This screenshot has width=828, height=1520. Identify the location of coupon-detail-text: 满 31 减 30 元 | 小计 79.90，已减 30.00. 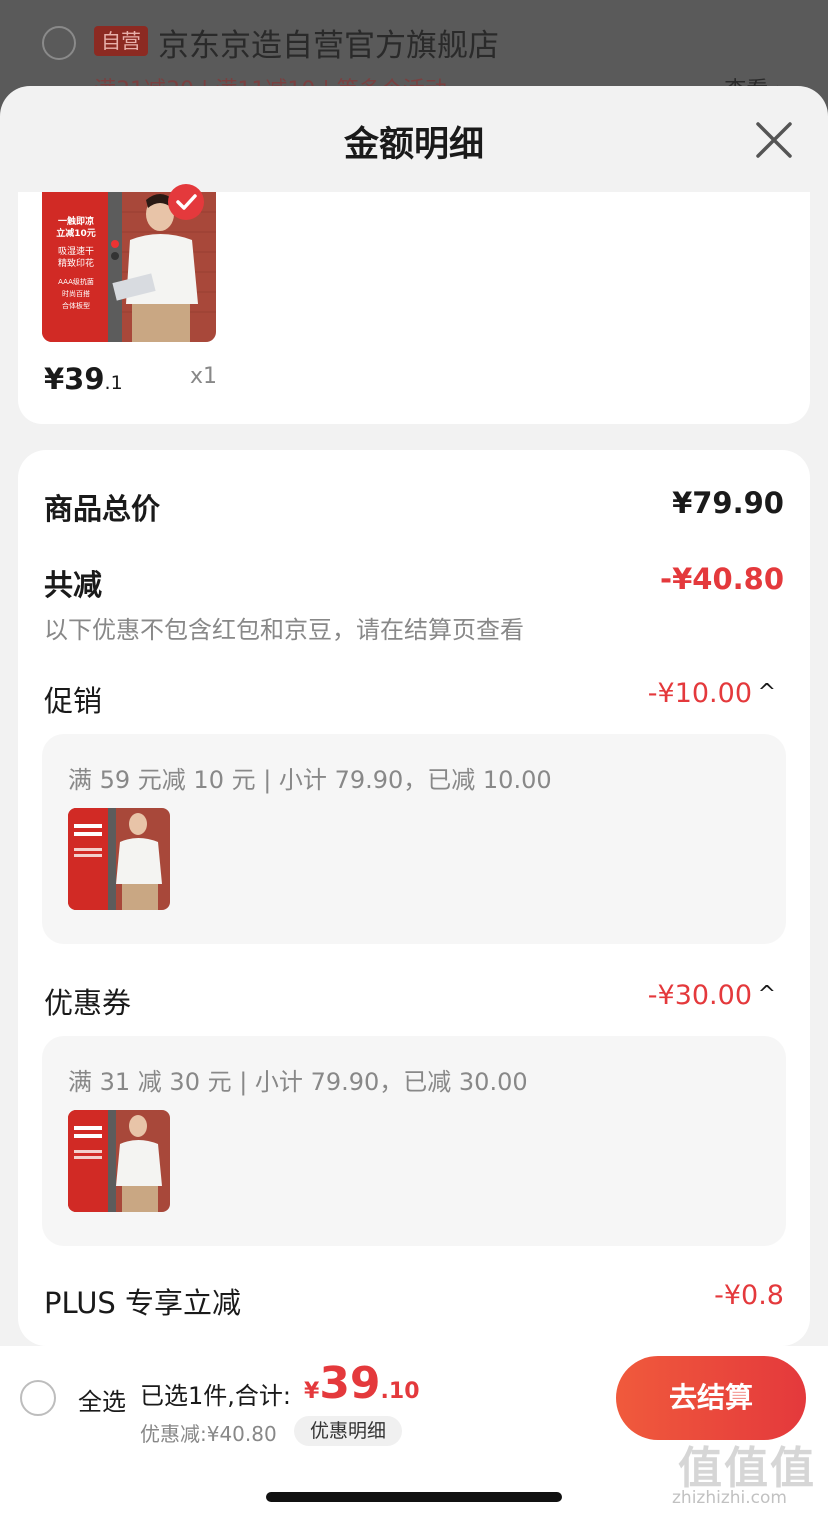
(298, 1082).